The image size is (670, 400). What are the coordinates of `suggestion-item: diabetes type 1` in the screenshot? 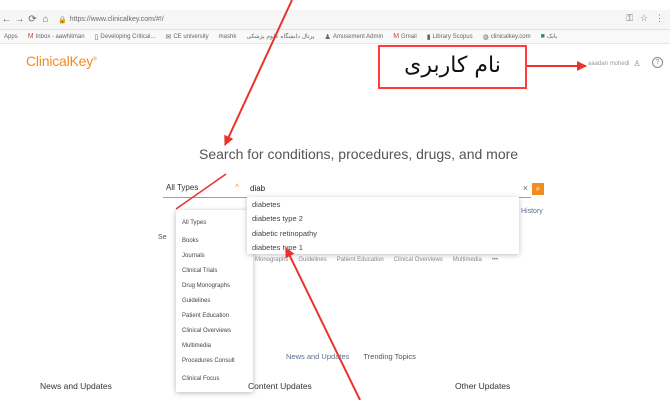 It's located at (277, 247).